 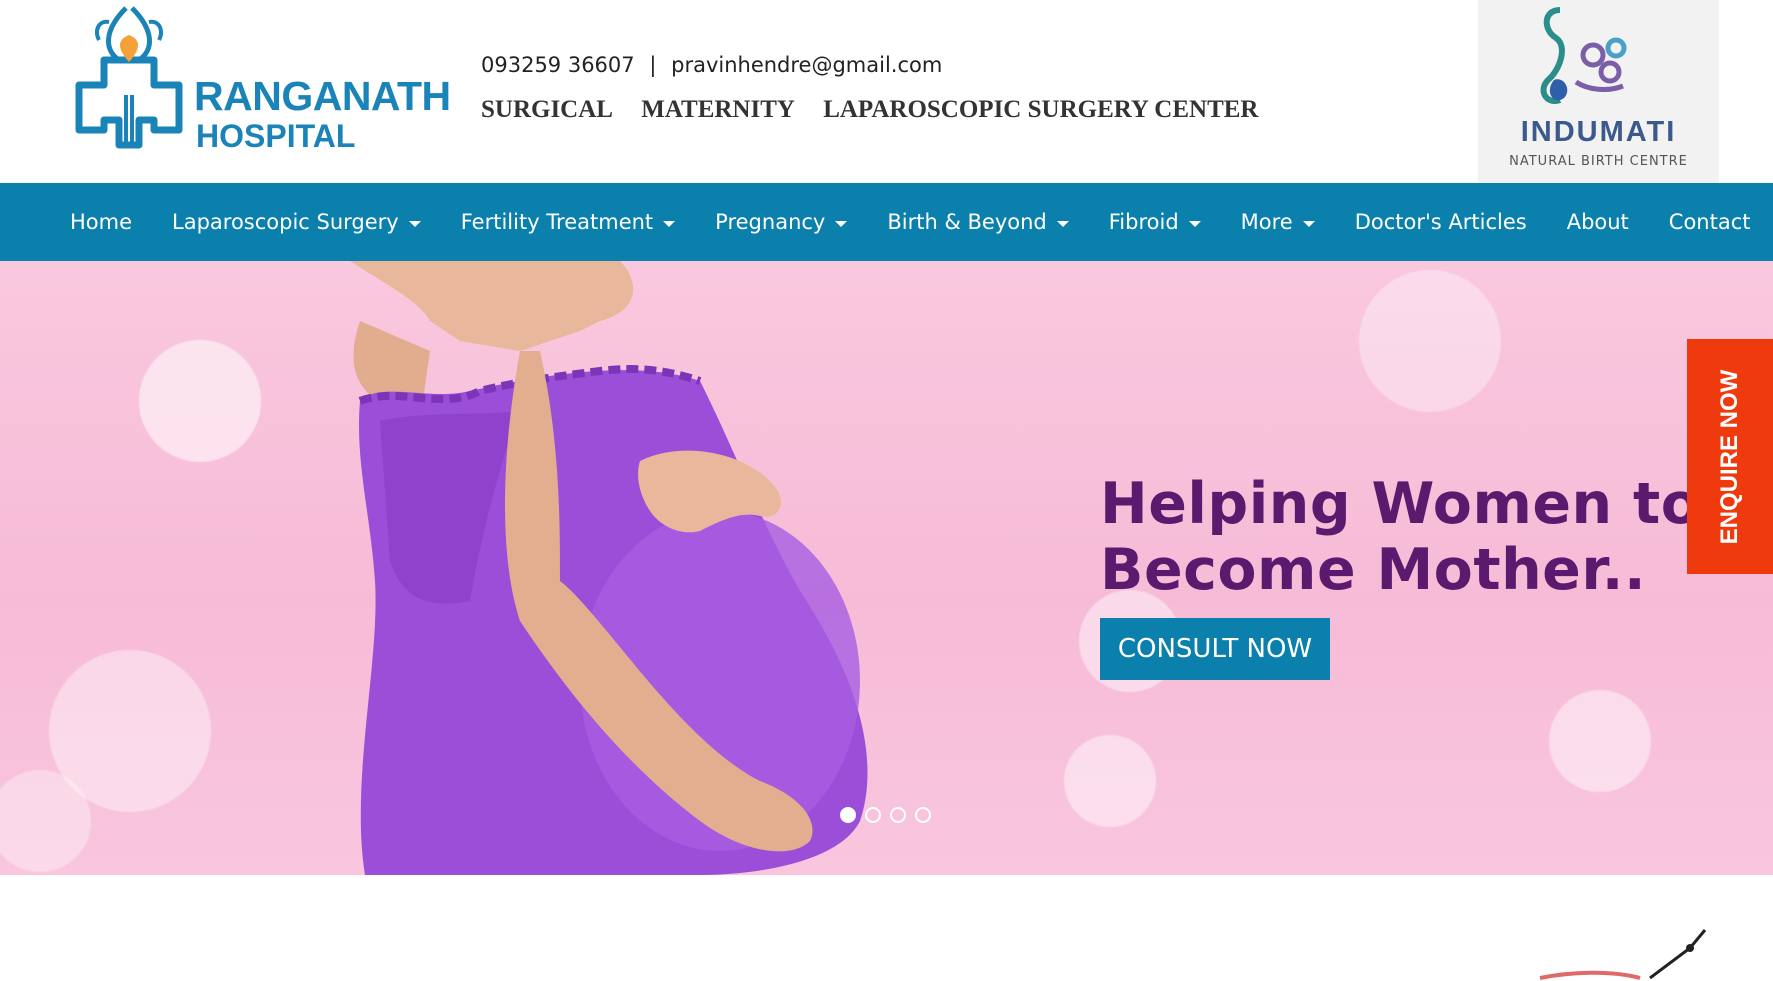 I want to click on email-link: pravinhendre@gmail.com, so click(x=806, y=65).